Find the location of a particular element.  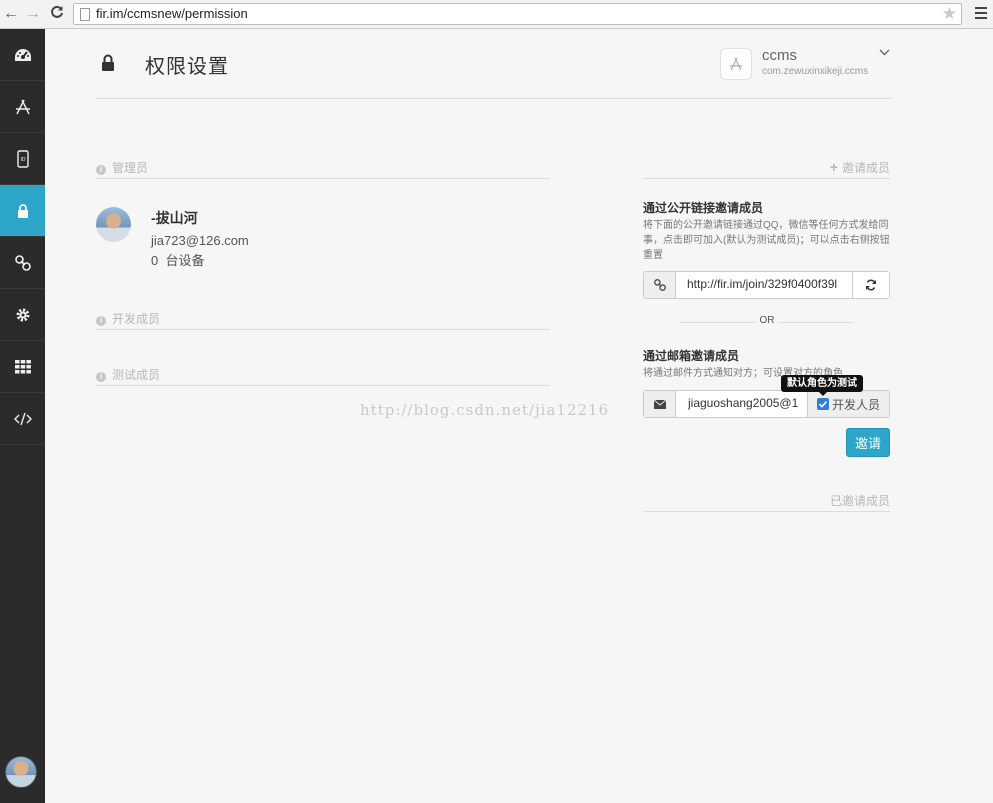

member-device-count: 0 台设备 is located at coordinates (177, 259).